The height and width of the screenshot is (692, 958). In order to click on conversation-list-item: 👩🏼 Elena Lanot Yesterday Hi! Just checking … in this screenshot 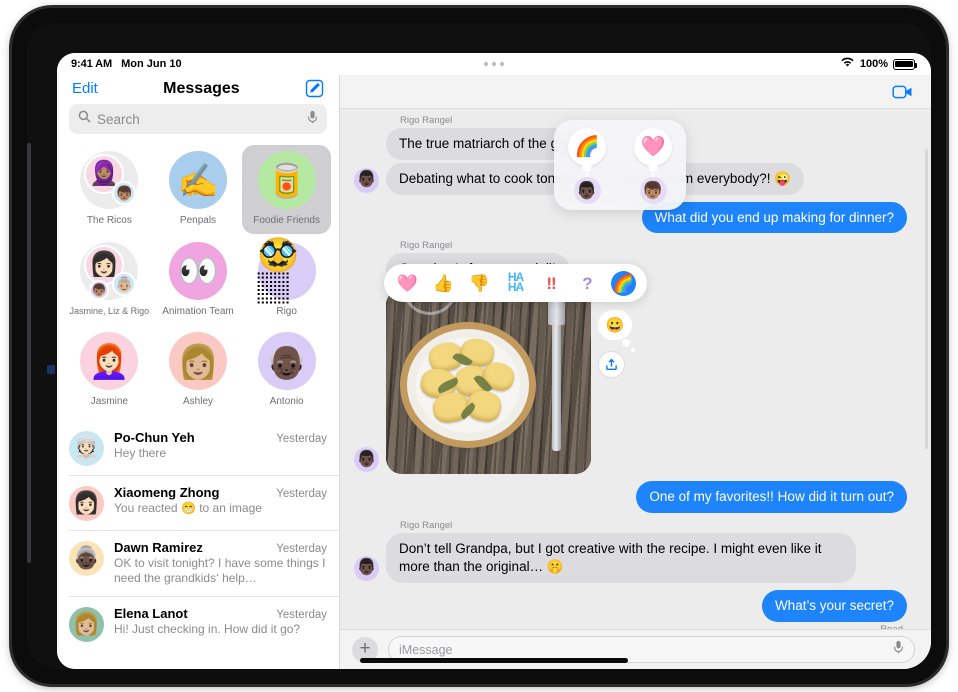, I will do `click(204, 624)`.